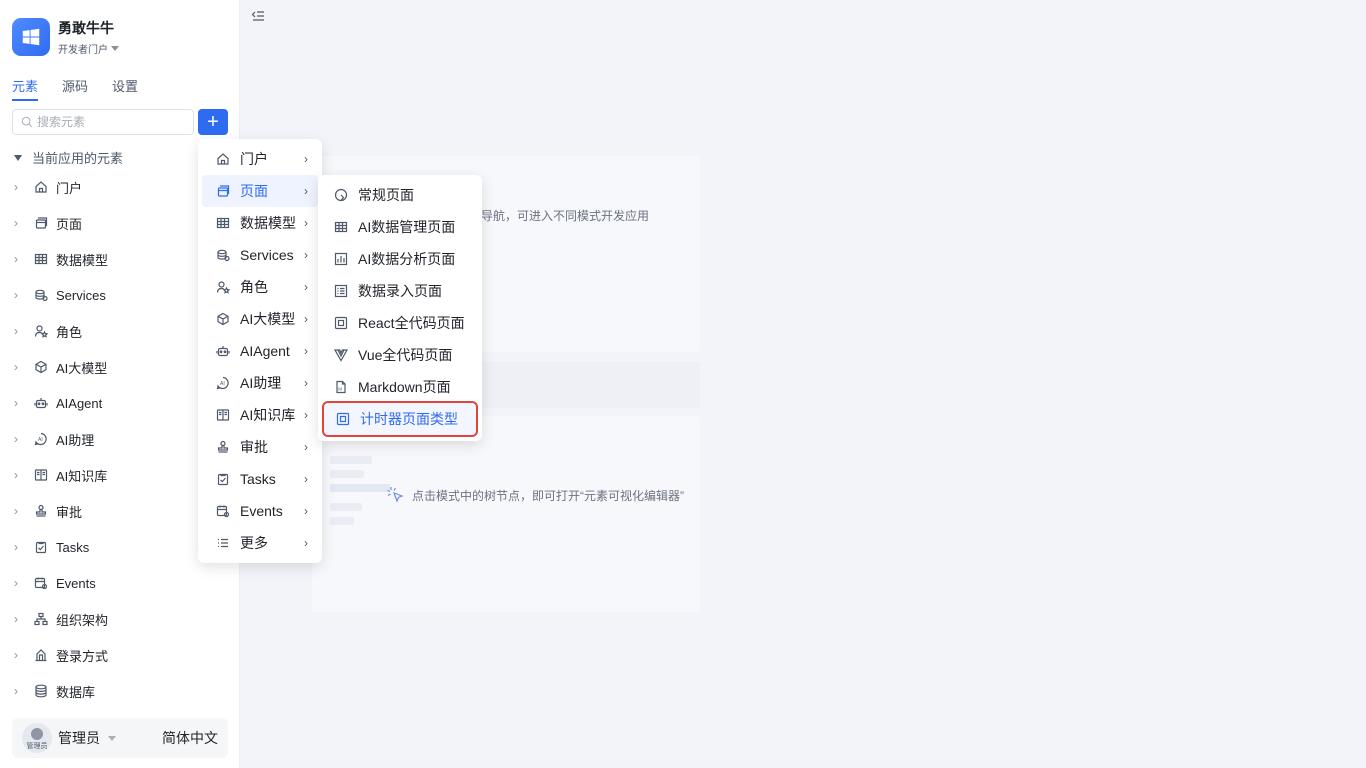 The width and height of the screenshot is (1366, 768). I want to click on user-bar: 管理员 管理员 简体中文, so click(120, 738).